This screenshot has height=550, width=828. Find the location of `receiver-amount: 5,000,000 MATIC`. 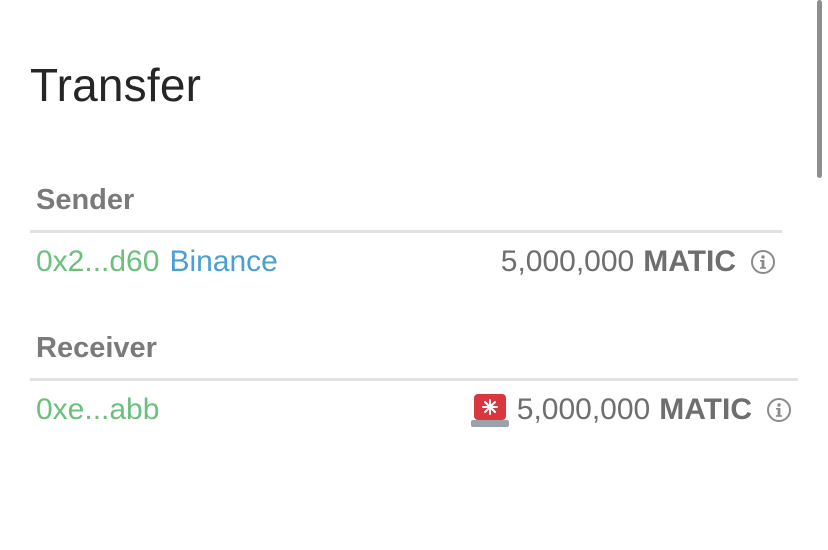

receiver-amount: 5,000,000 MATIC is located at coordinates (631, 410).